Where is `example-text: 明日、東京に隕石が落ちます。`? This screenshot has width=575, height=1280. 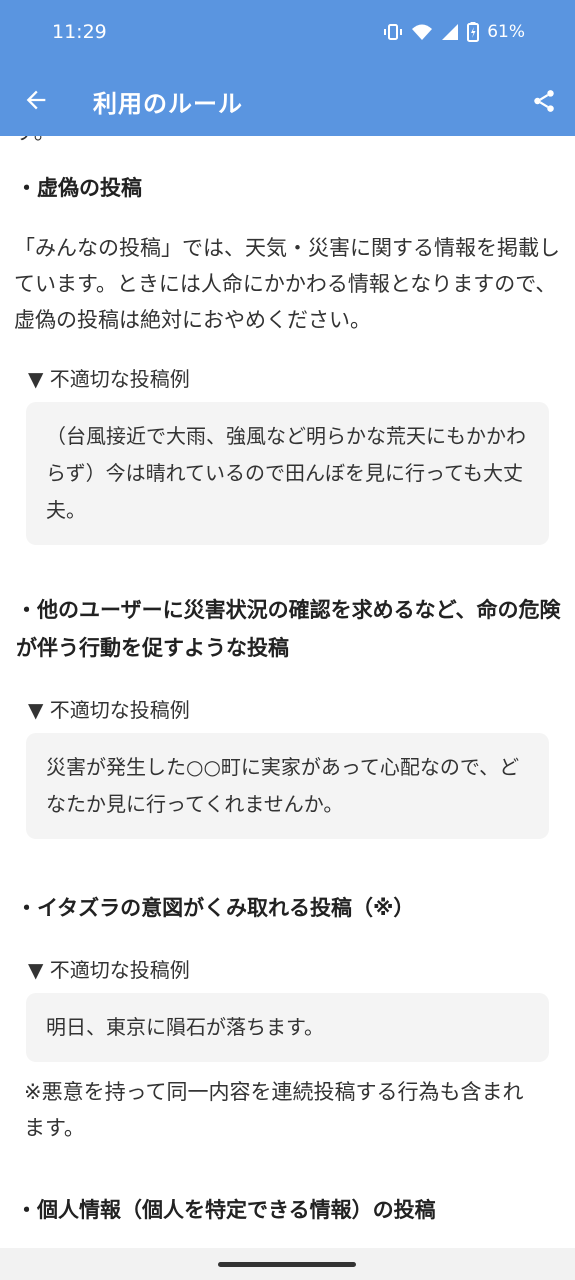 example-text: 明日、東京に隕石が落ちます。 is located at coordinates (185, 1027).